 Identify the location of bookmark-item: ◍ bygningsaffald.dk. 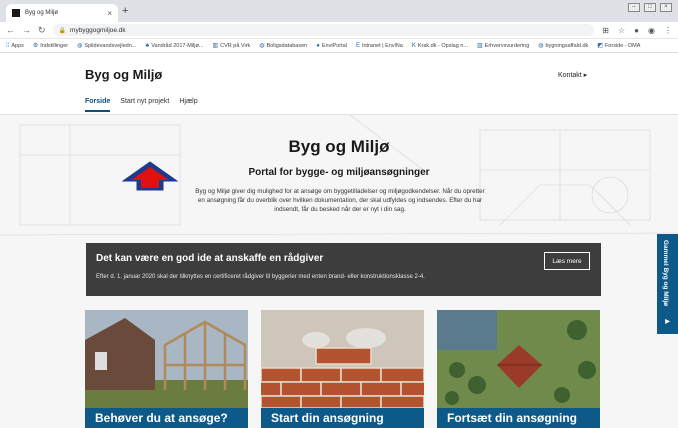
(563, 46).